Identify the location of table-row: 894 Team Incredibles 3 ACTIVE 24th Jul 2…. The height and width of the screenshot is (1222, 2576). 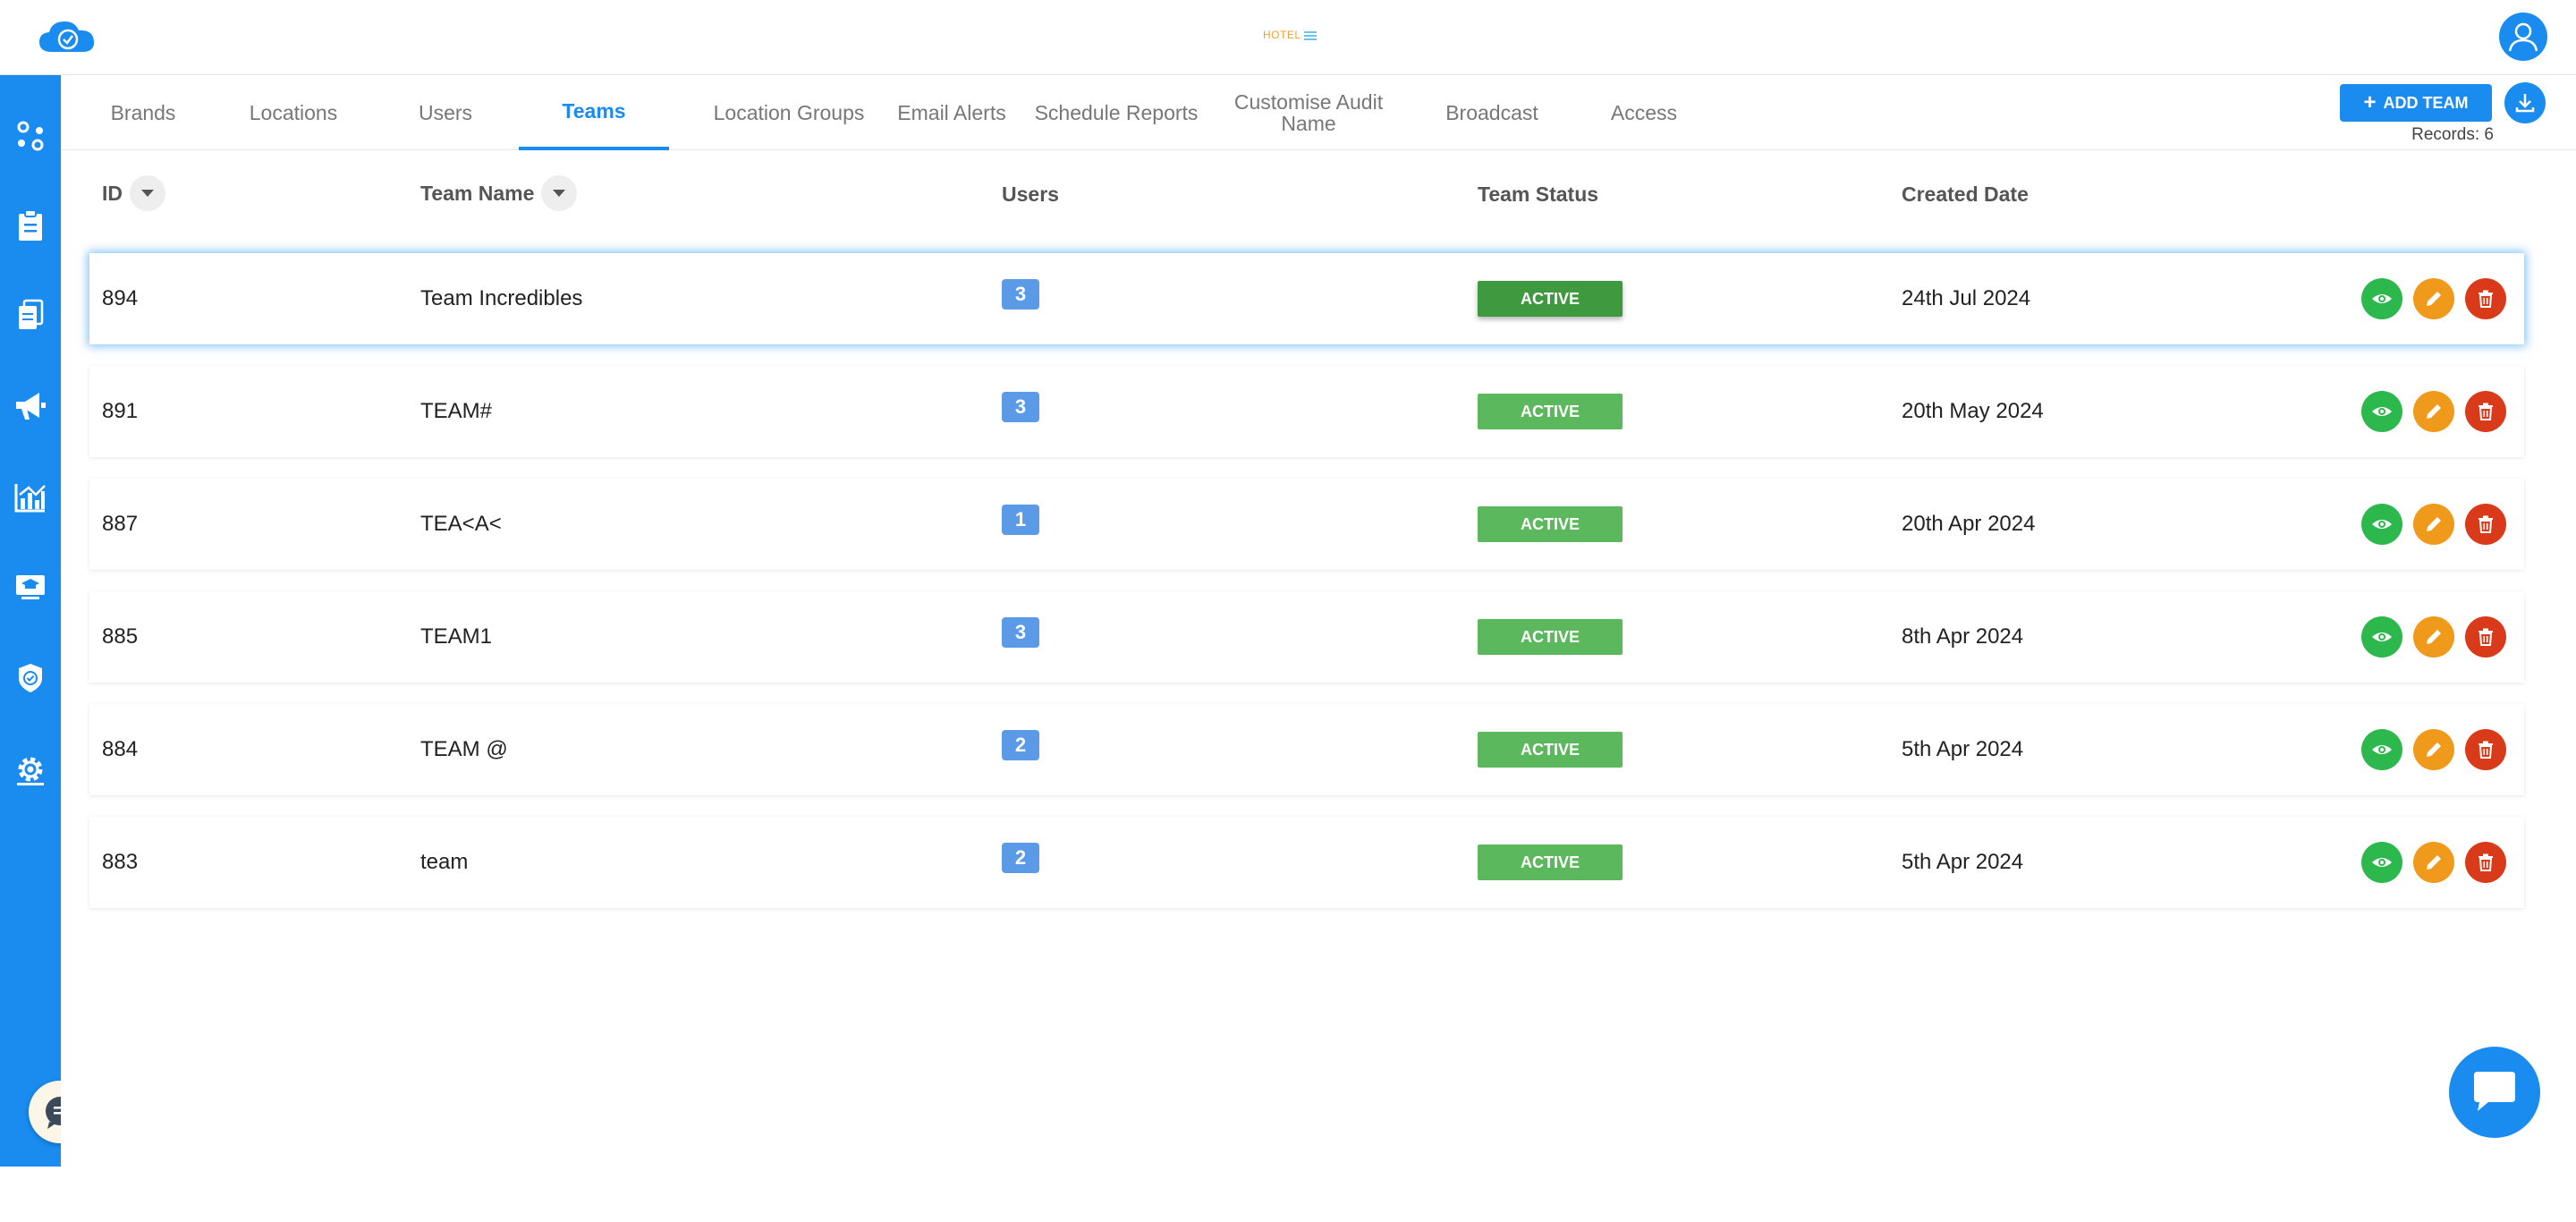
(1306, 298).